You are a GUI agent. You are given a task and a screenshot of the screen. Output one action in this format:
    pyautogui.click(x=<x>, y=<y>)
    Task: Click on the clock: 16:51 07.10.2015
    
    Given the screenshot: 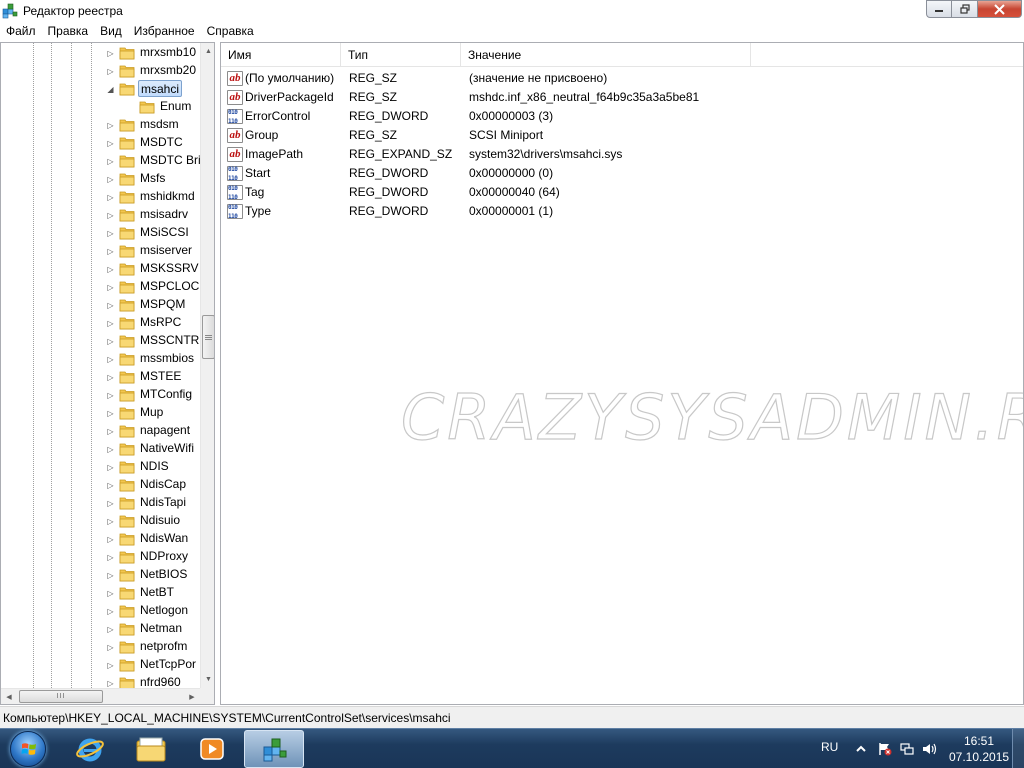 What is the action you would take?
    pyautogui.click(x=979, y=749)
    